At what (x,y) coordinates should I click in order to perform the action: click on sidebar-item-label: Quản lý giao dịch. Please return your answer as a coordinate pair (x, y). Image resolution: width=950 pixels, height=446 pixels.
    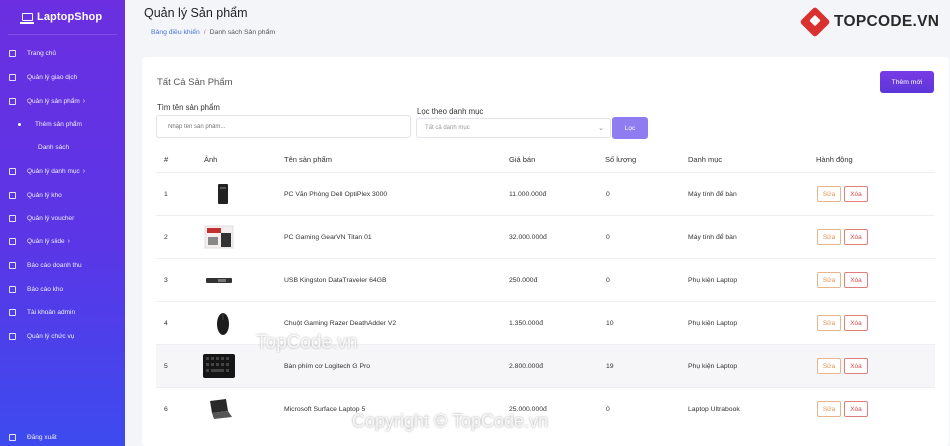
    Looking at the image, I should click on (52, 77).